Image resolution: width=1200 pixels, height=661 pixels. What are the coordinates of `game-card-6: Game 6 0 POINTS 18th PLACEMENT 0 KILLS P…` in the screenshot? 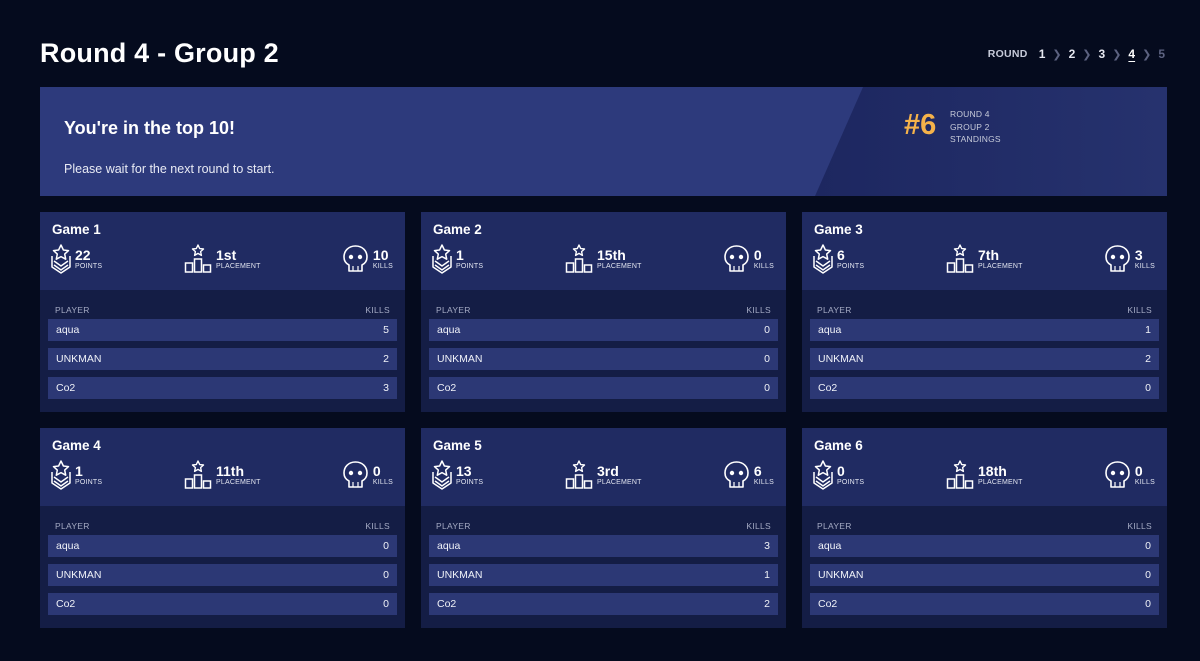 It's located at (984, 528).